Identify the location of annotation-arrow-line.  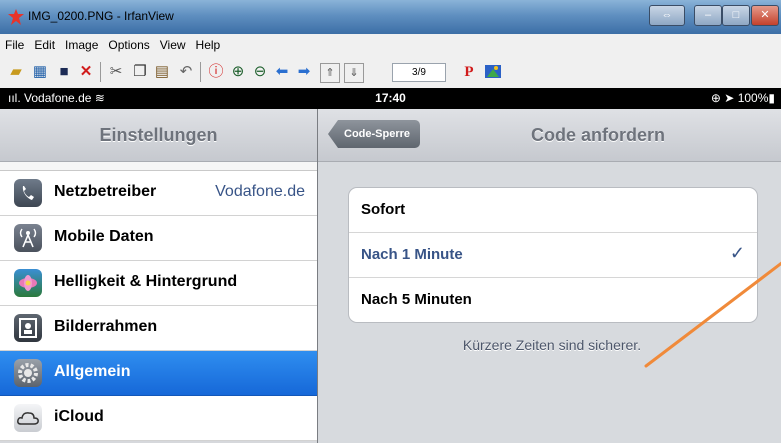
(712, 314).